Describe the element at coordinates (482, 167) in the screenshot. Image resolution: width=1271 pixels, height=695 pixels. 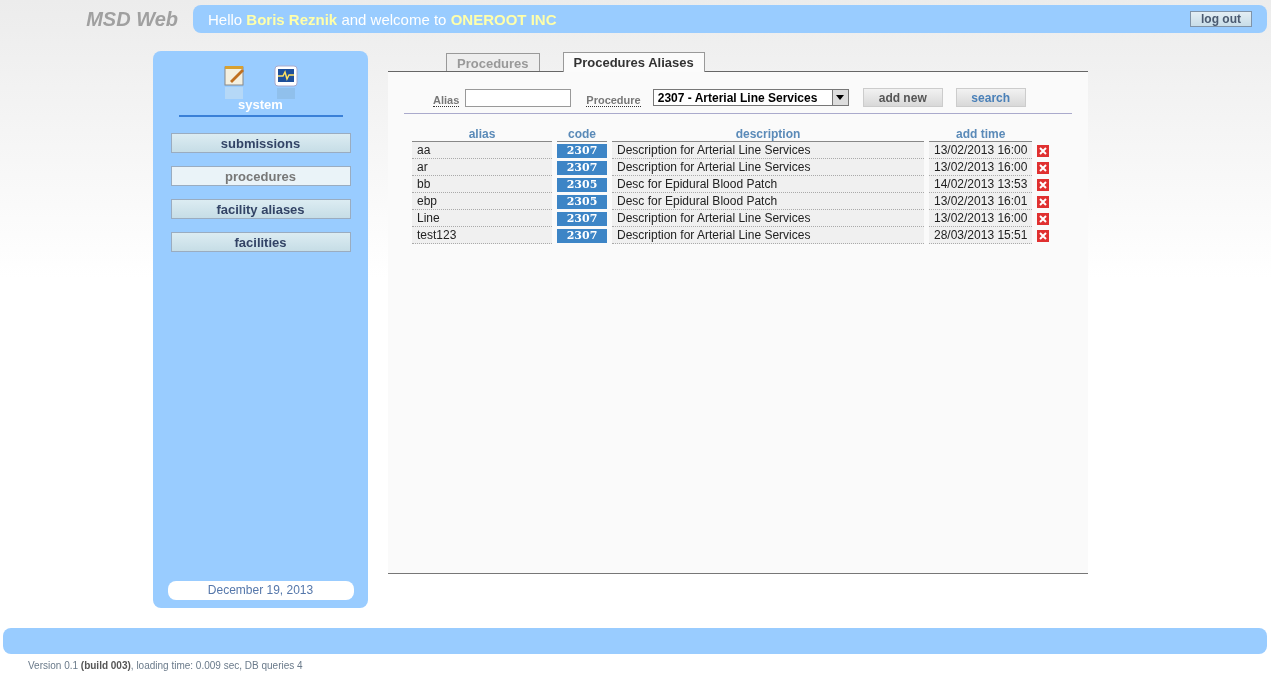
I see `table-cell: ar` at that location.